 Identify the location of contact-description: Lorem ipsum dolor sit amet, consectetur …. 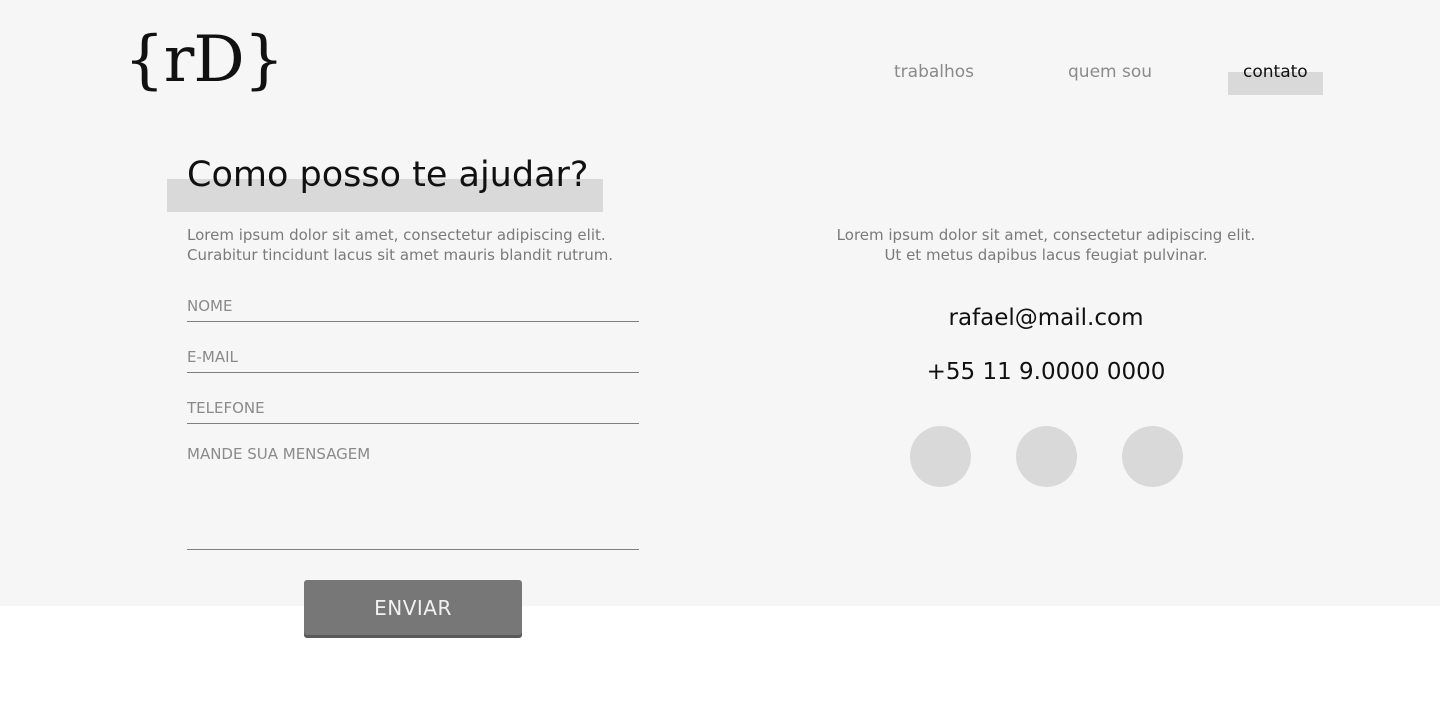
(1046, 245).